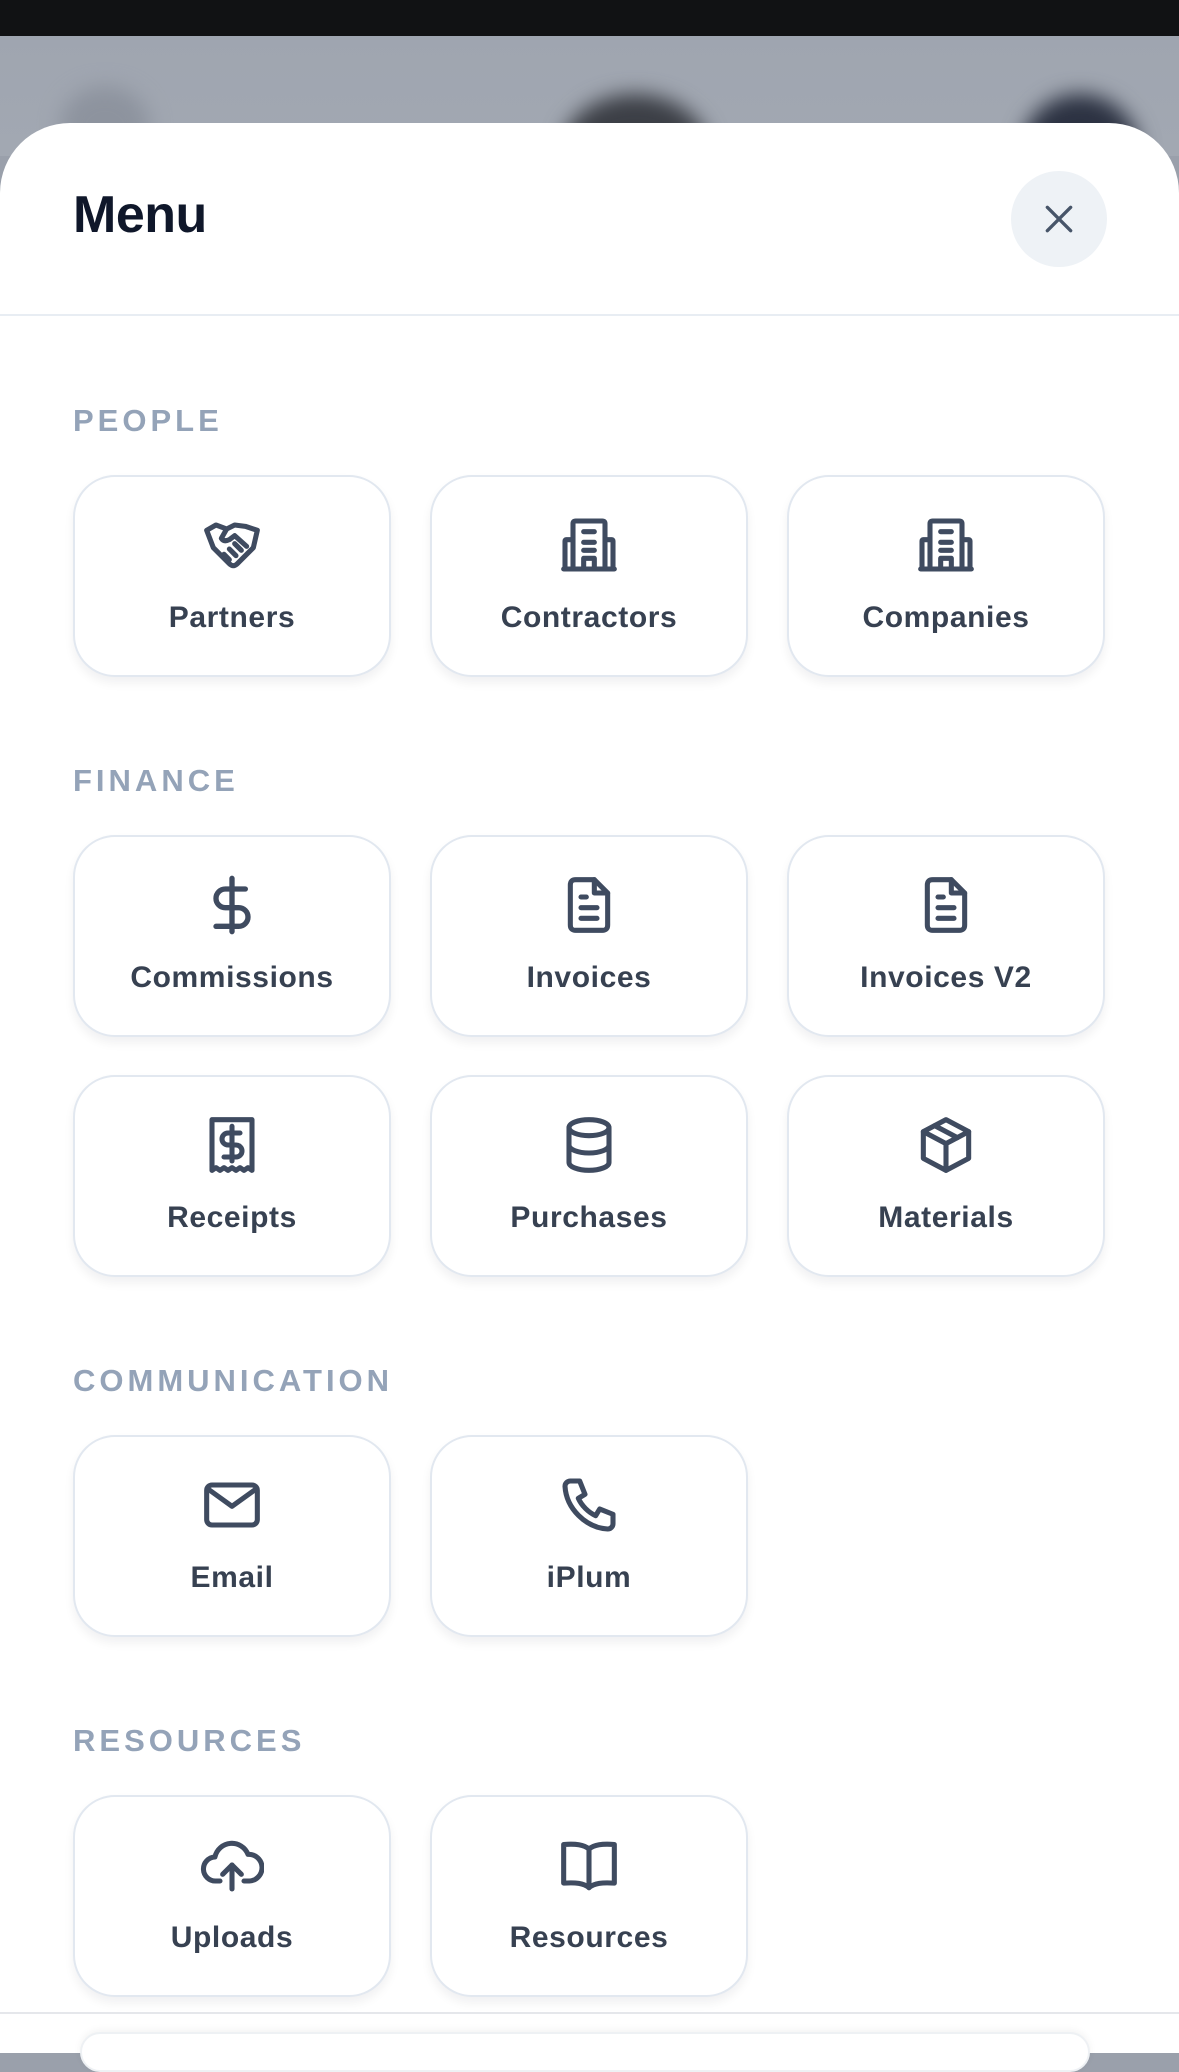 This screenshot has height=2072, width=1179. What do you see at coordinates (589, 2013) in the screenshot?
I see `bottom-divider` at bounding box center [589, 2013].